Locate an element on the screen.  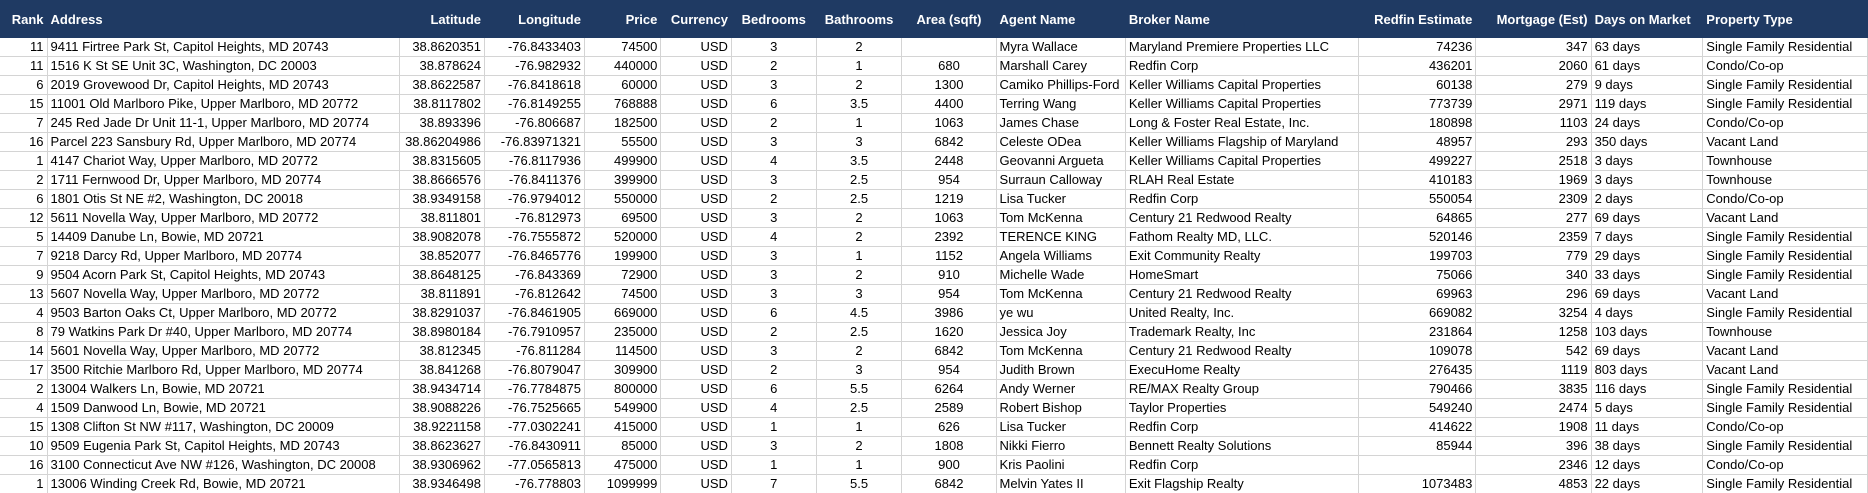
cell-days: 29 days is located at coordinates (1647, 256).